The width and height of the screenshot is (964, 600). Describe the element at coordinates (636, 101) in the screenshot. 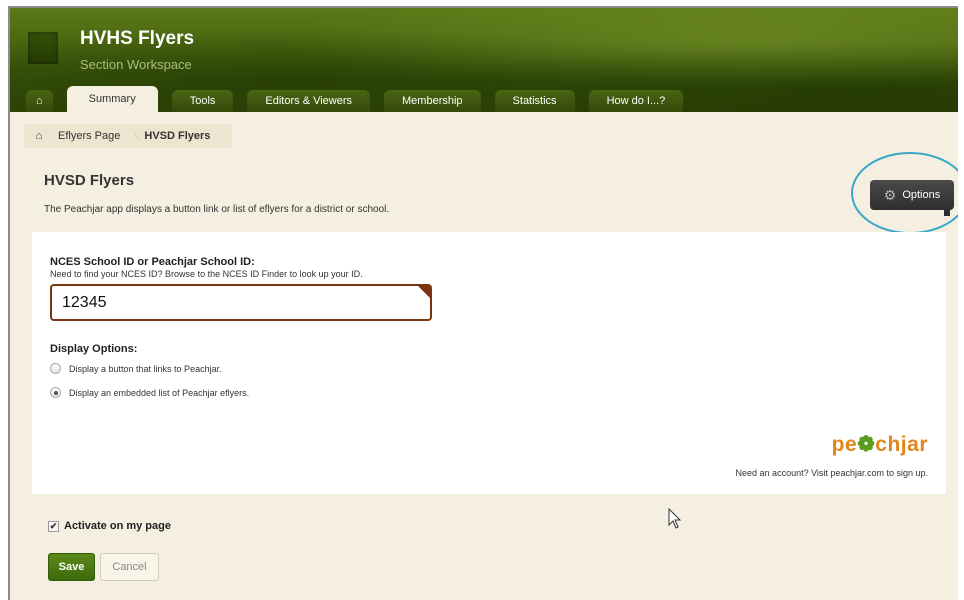

I see `tab-how-do-i: How do I...?` at that location.